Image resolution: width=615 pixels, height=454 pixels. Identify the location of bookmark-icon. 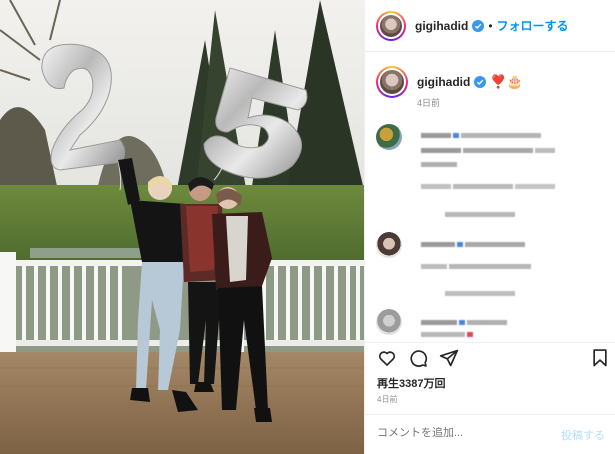
(600, 358).